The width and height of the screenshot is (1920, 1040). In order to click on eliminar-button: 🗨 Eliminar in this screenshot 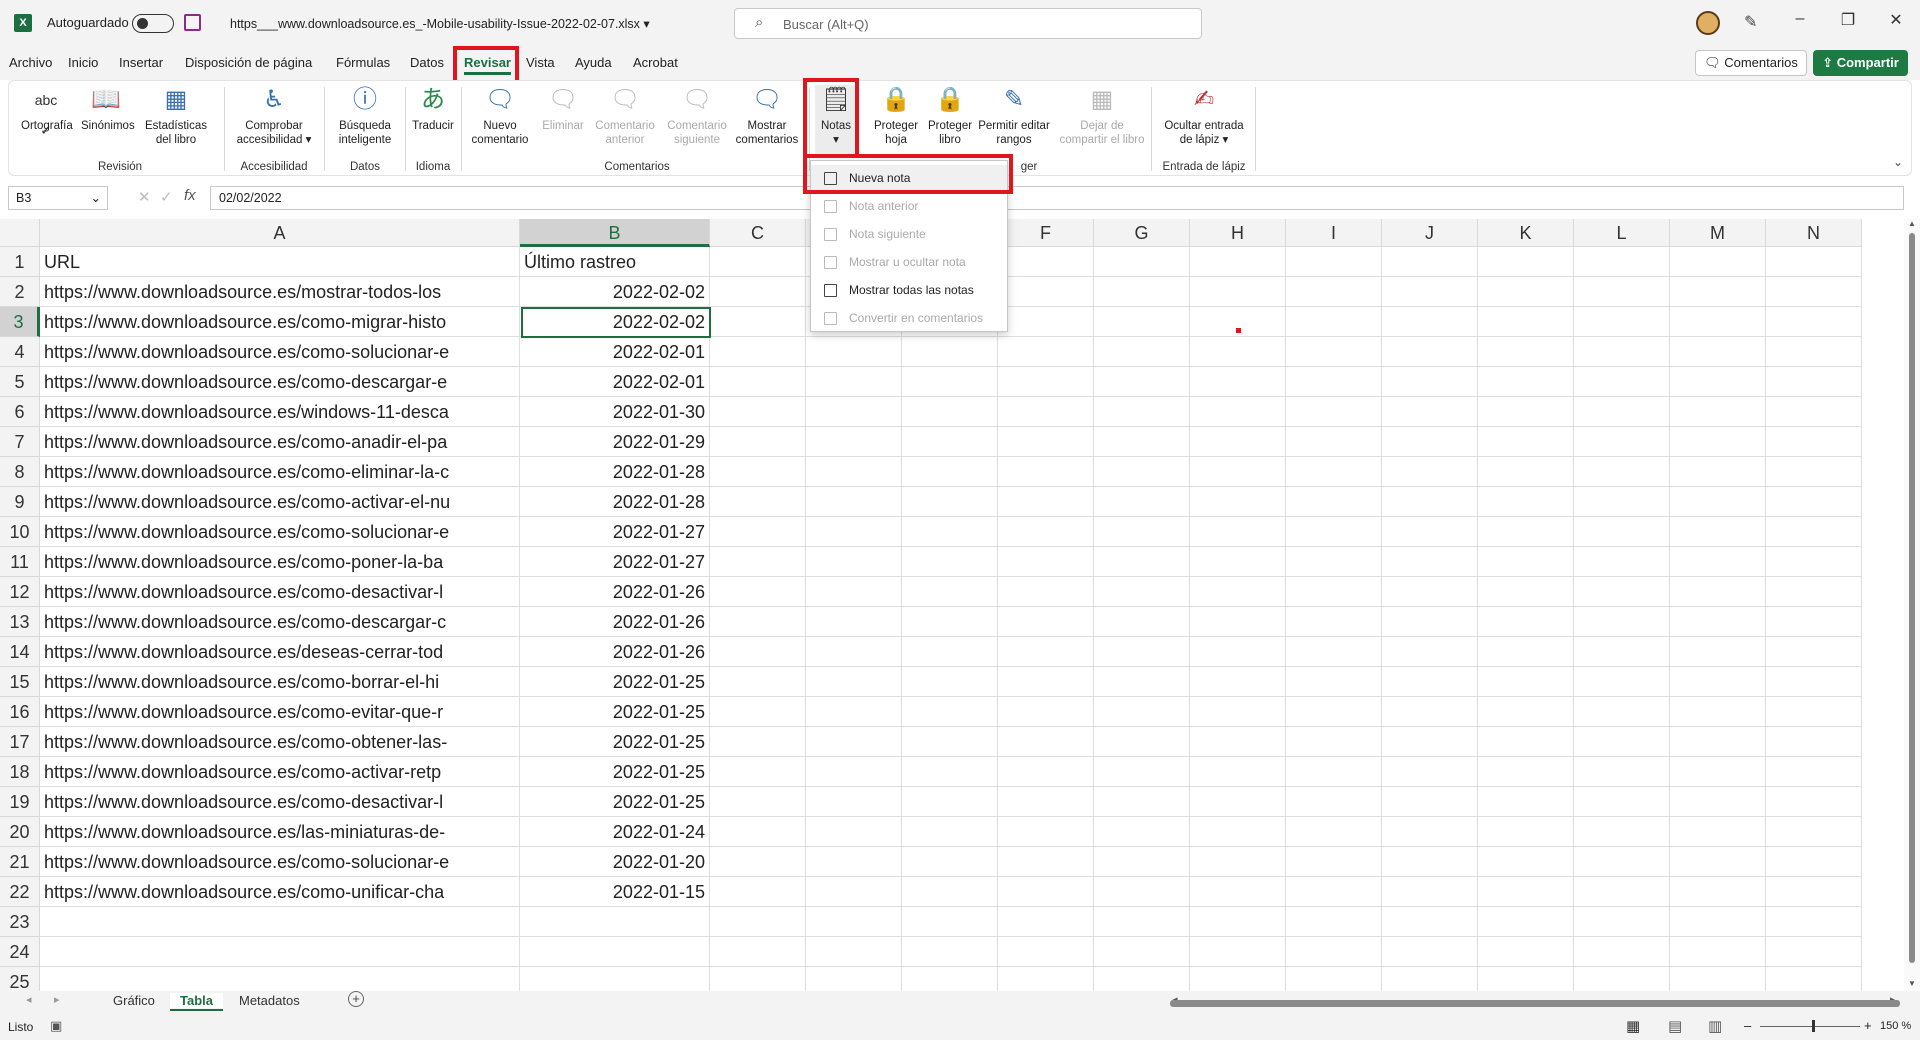, I will do `click(563, 109)`.